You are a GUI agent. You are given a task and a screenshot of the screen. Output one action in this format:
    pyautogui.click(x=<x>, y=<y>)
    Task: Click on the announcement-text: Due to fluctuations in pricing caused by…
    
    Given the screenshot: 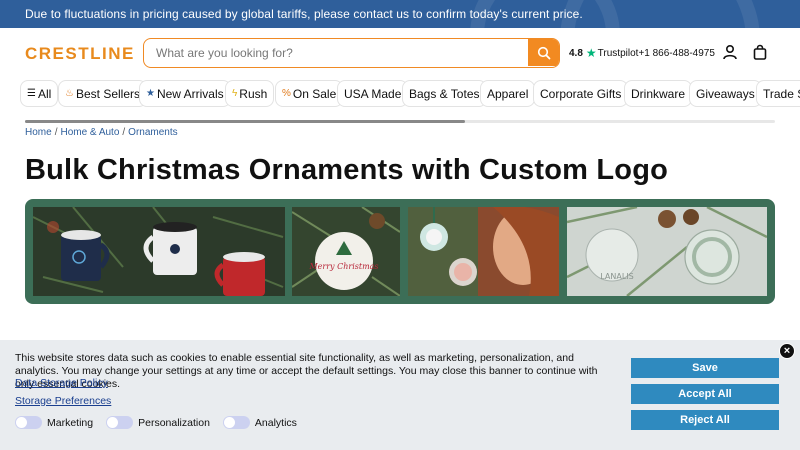 What is the action you would take?
    pyautogui.click(x=304, y=14)
    